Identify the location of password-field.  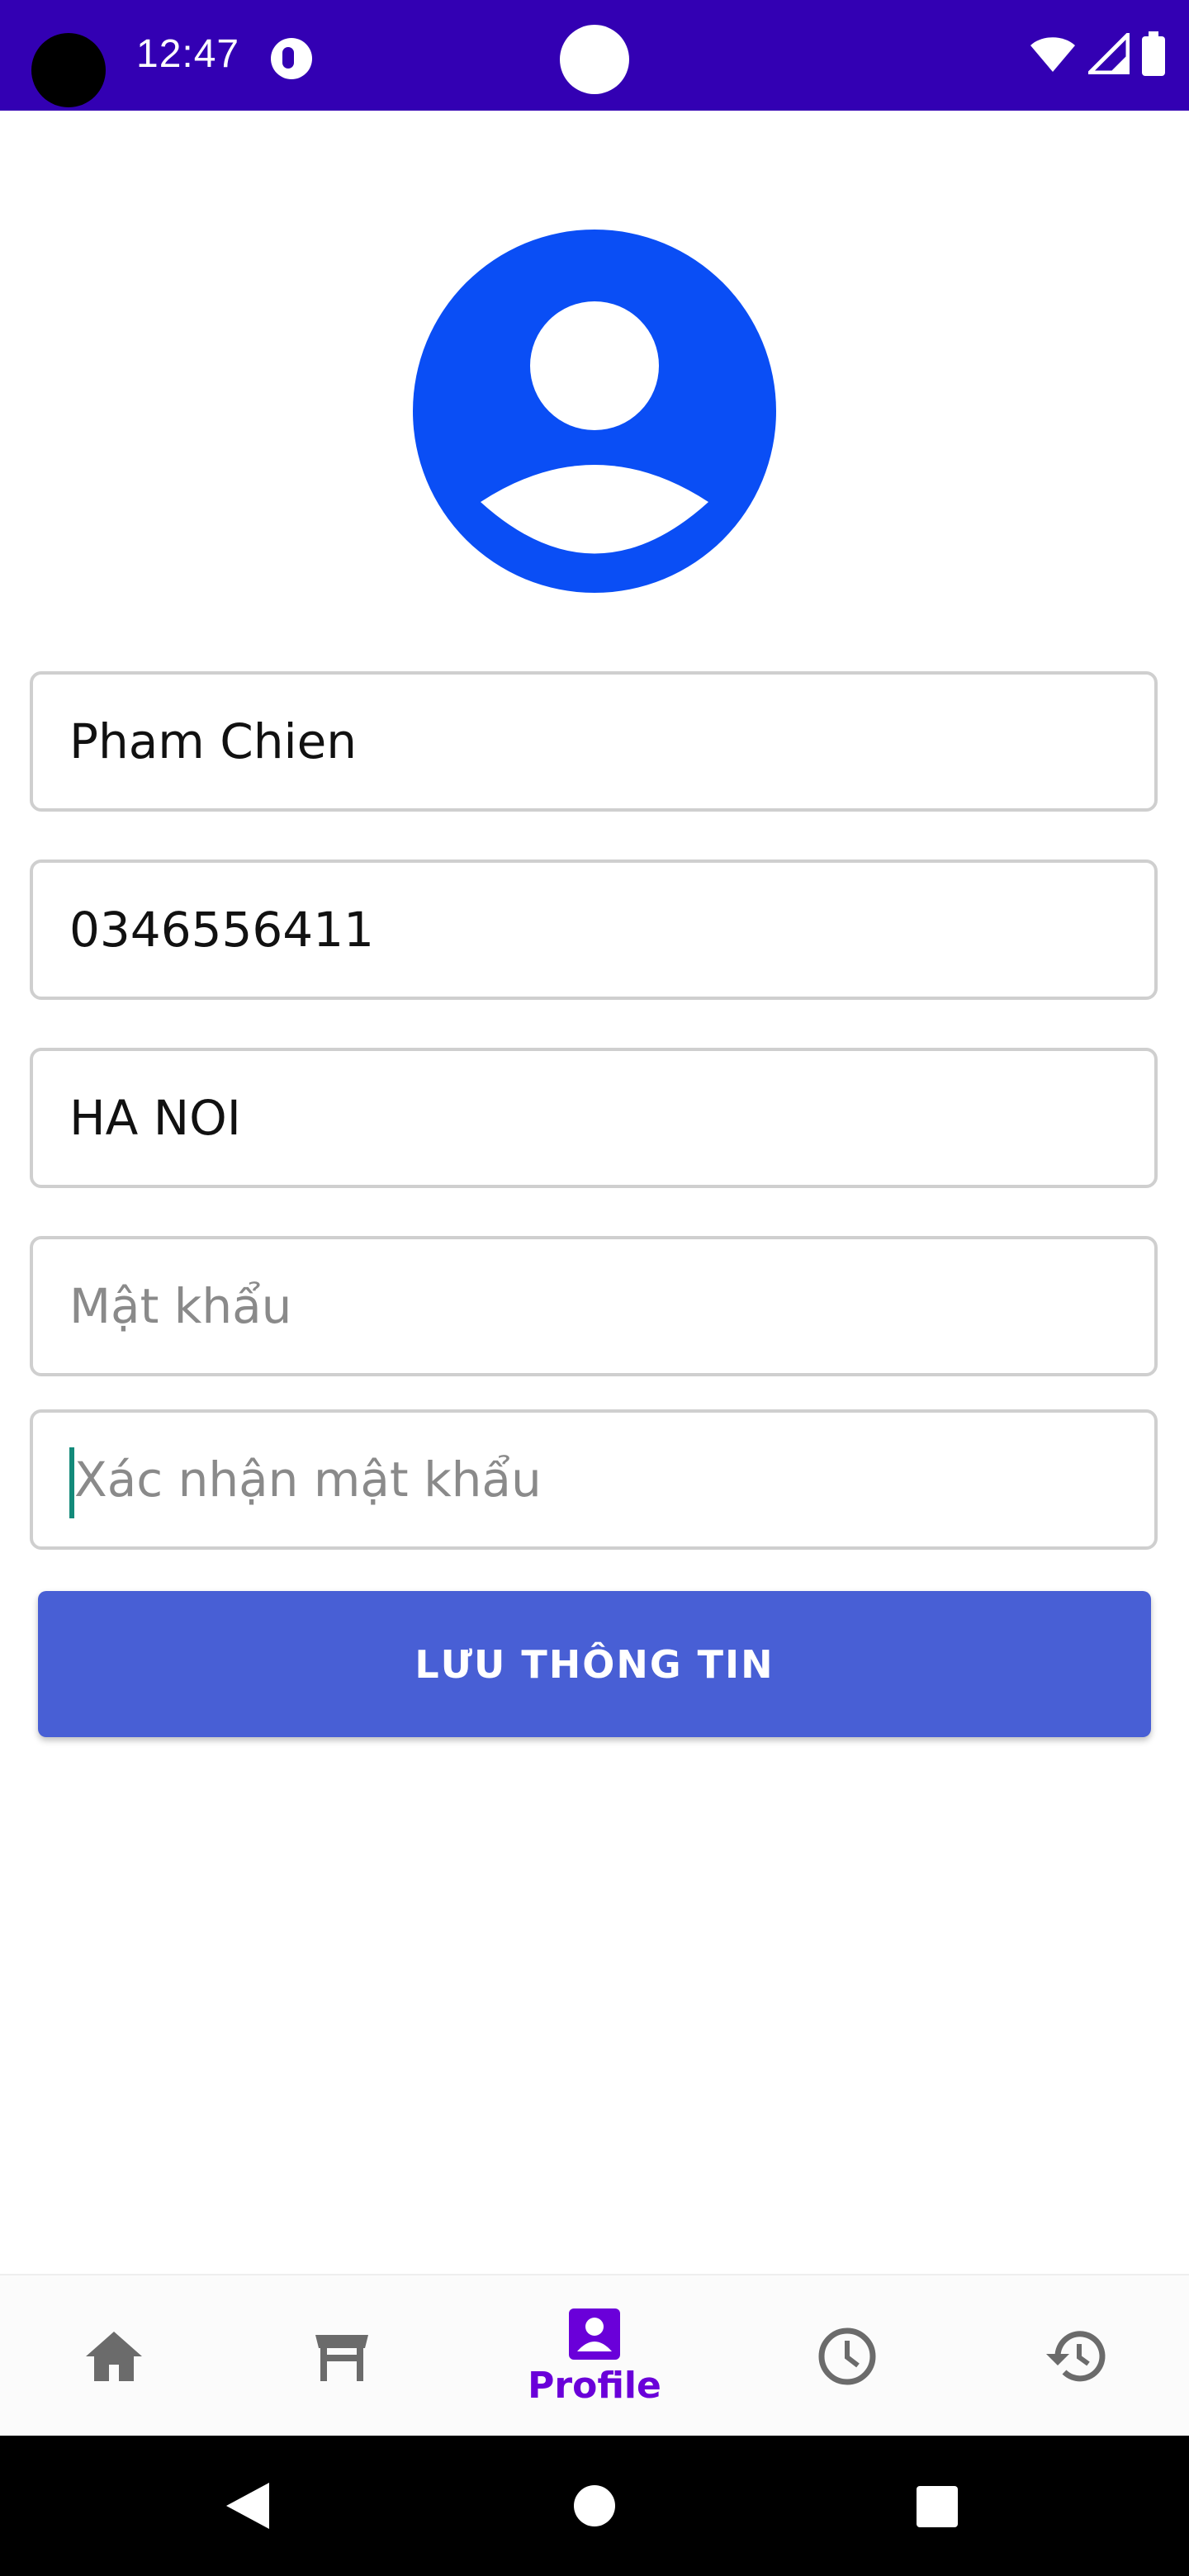
(594, 1306).